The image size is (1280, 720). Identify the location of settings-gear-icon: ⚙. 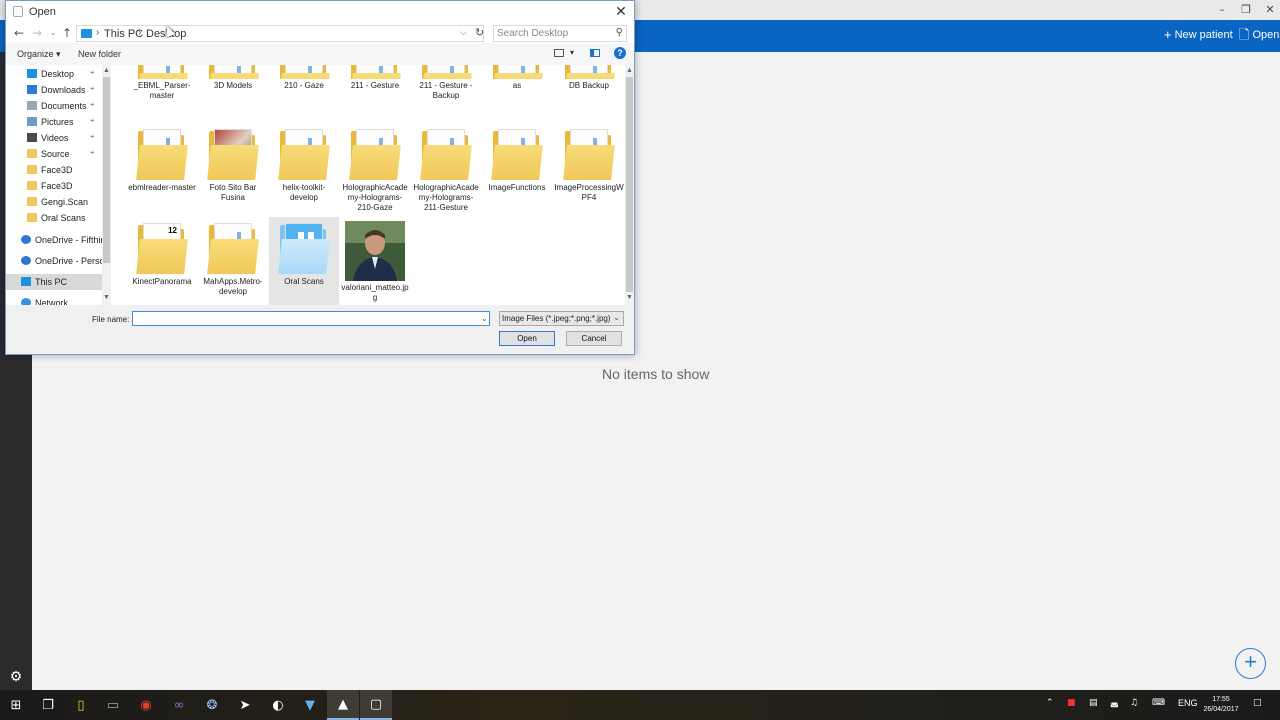
(16, 676).